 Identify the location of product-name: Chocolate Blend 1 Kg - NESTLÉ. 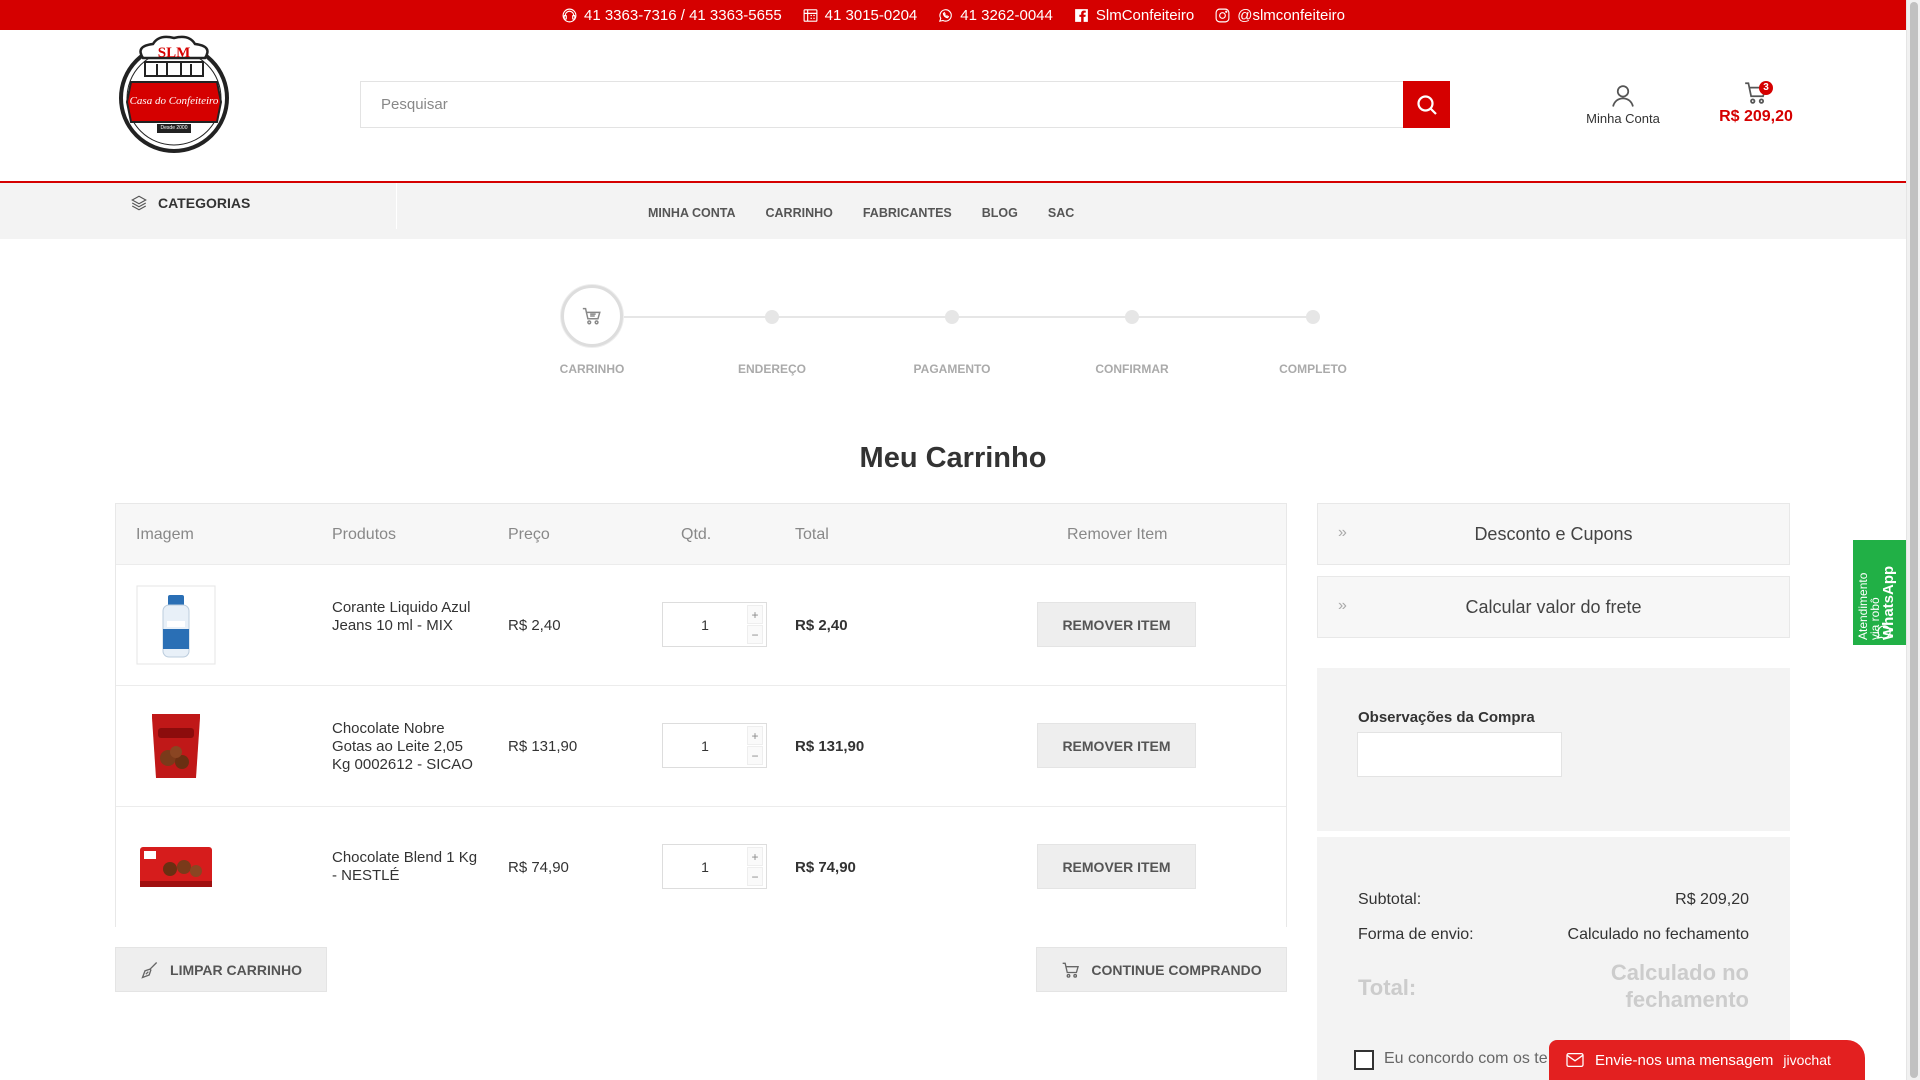
(407, 867).